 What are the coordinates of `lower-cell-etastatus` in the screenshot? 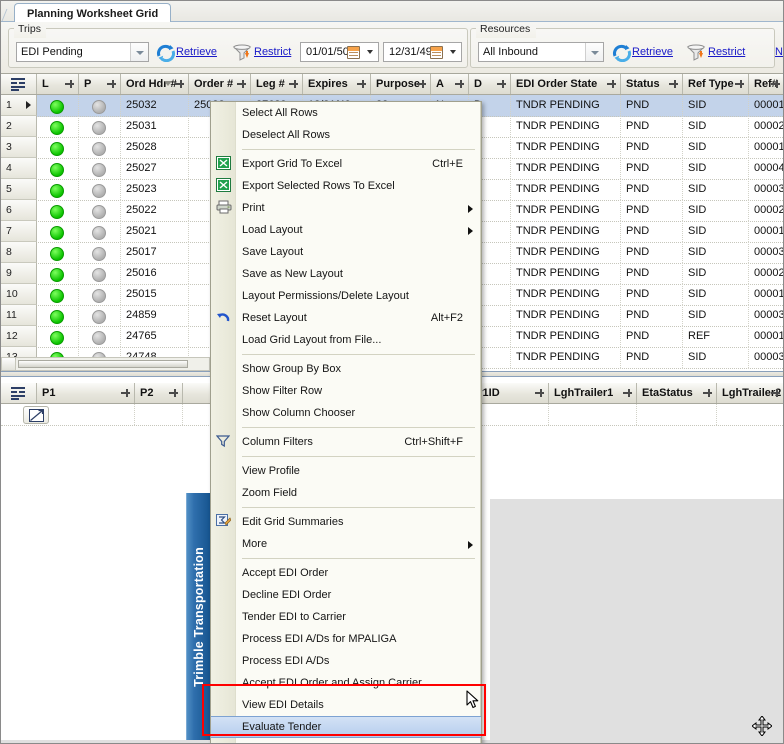 It's located at (677, 414).